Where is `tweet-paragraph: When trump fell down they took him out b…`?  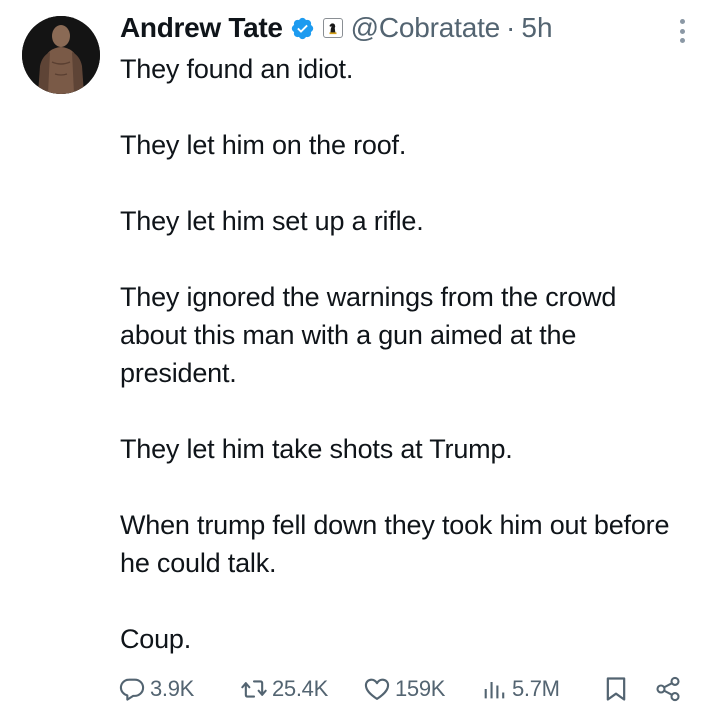
tweet-paragraph: When trump fell down they took him out b… is located at coordinates (395, 544).